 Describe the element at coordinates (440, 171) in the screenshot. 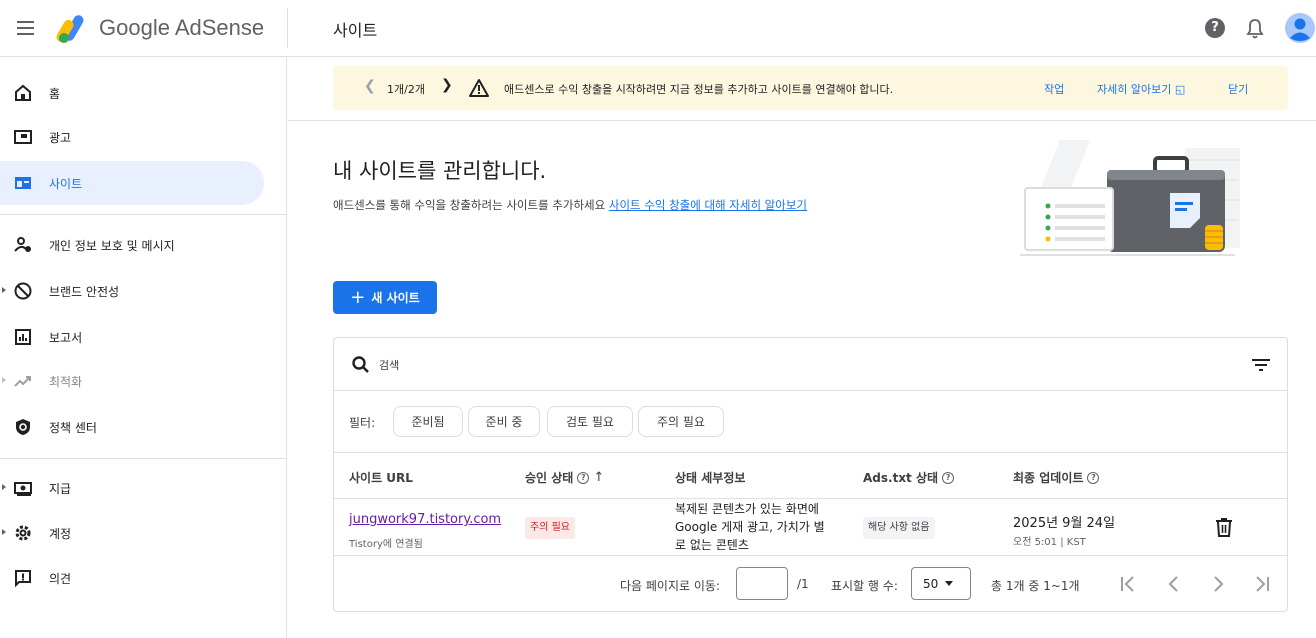

I see `page-heading: 내 사이트를 관리합니다.` at that location.